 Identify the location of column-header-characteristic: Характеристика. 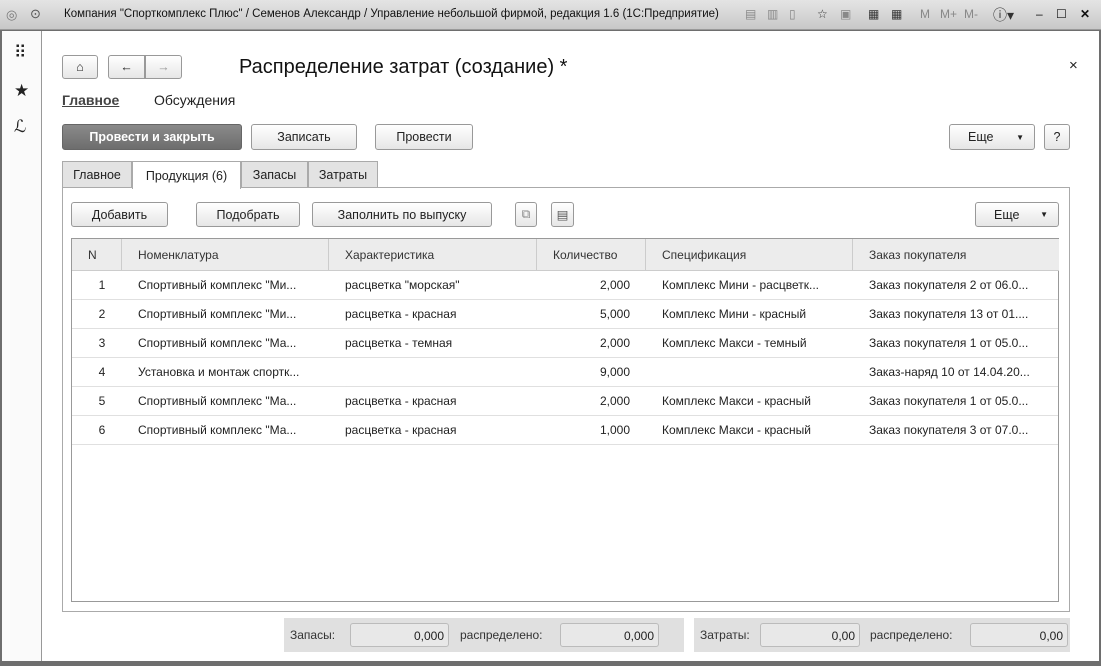
(433, 255).